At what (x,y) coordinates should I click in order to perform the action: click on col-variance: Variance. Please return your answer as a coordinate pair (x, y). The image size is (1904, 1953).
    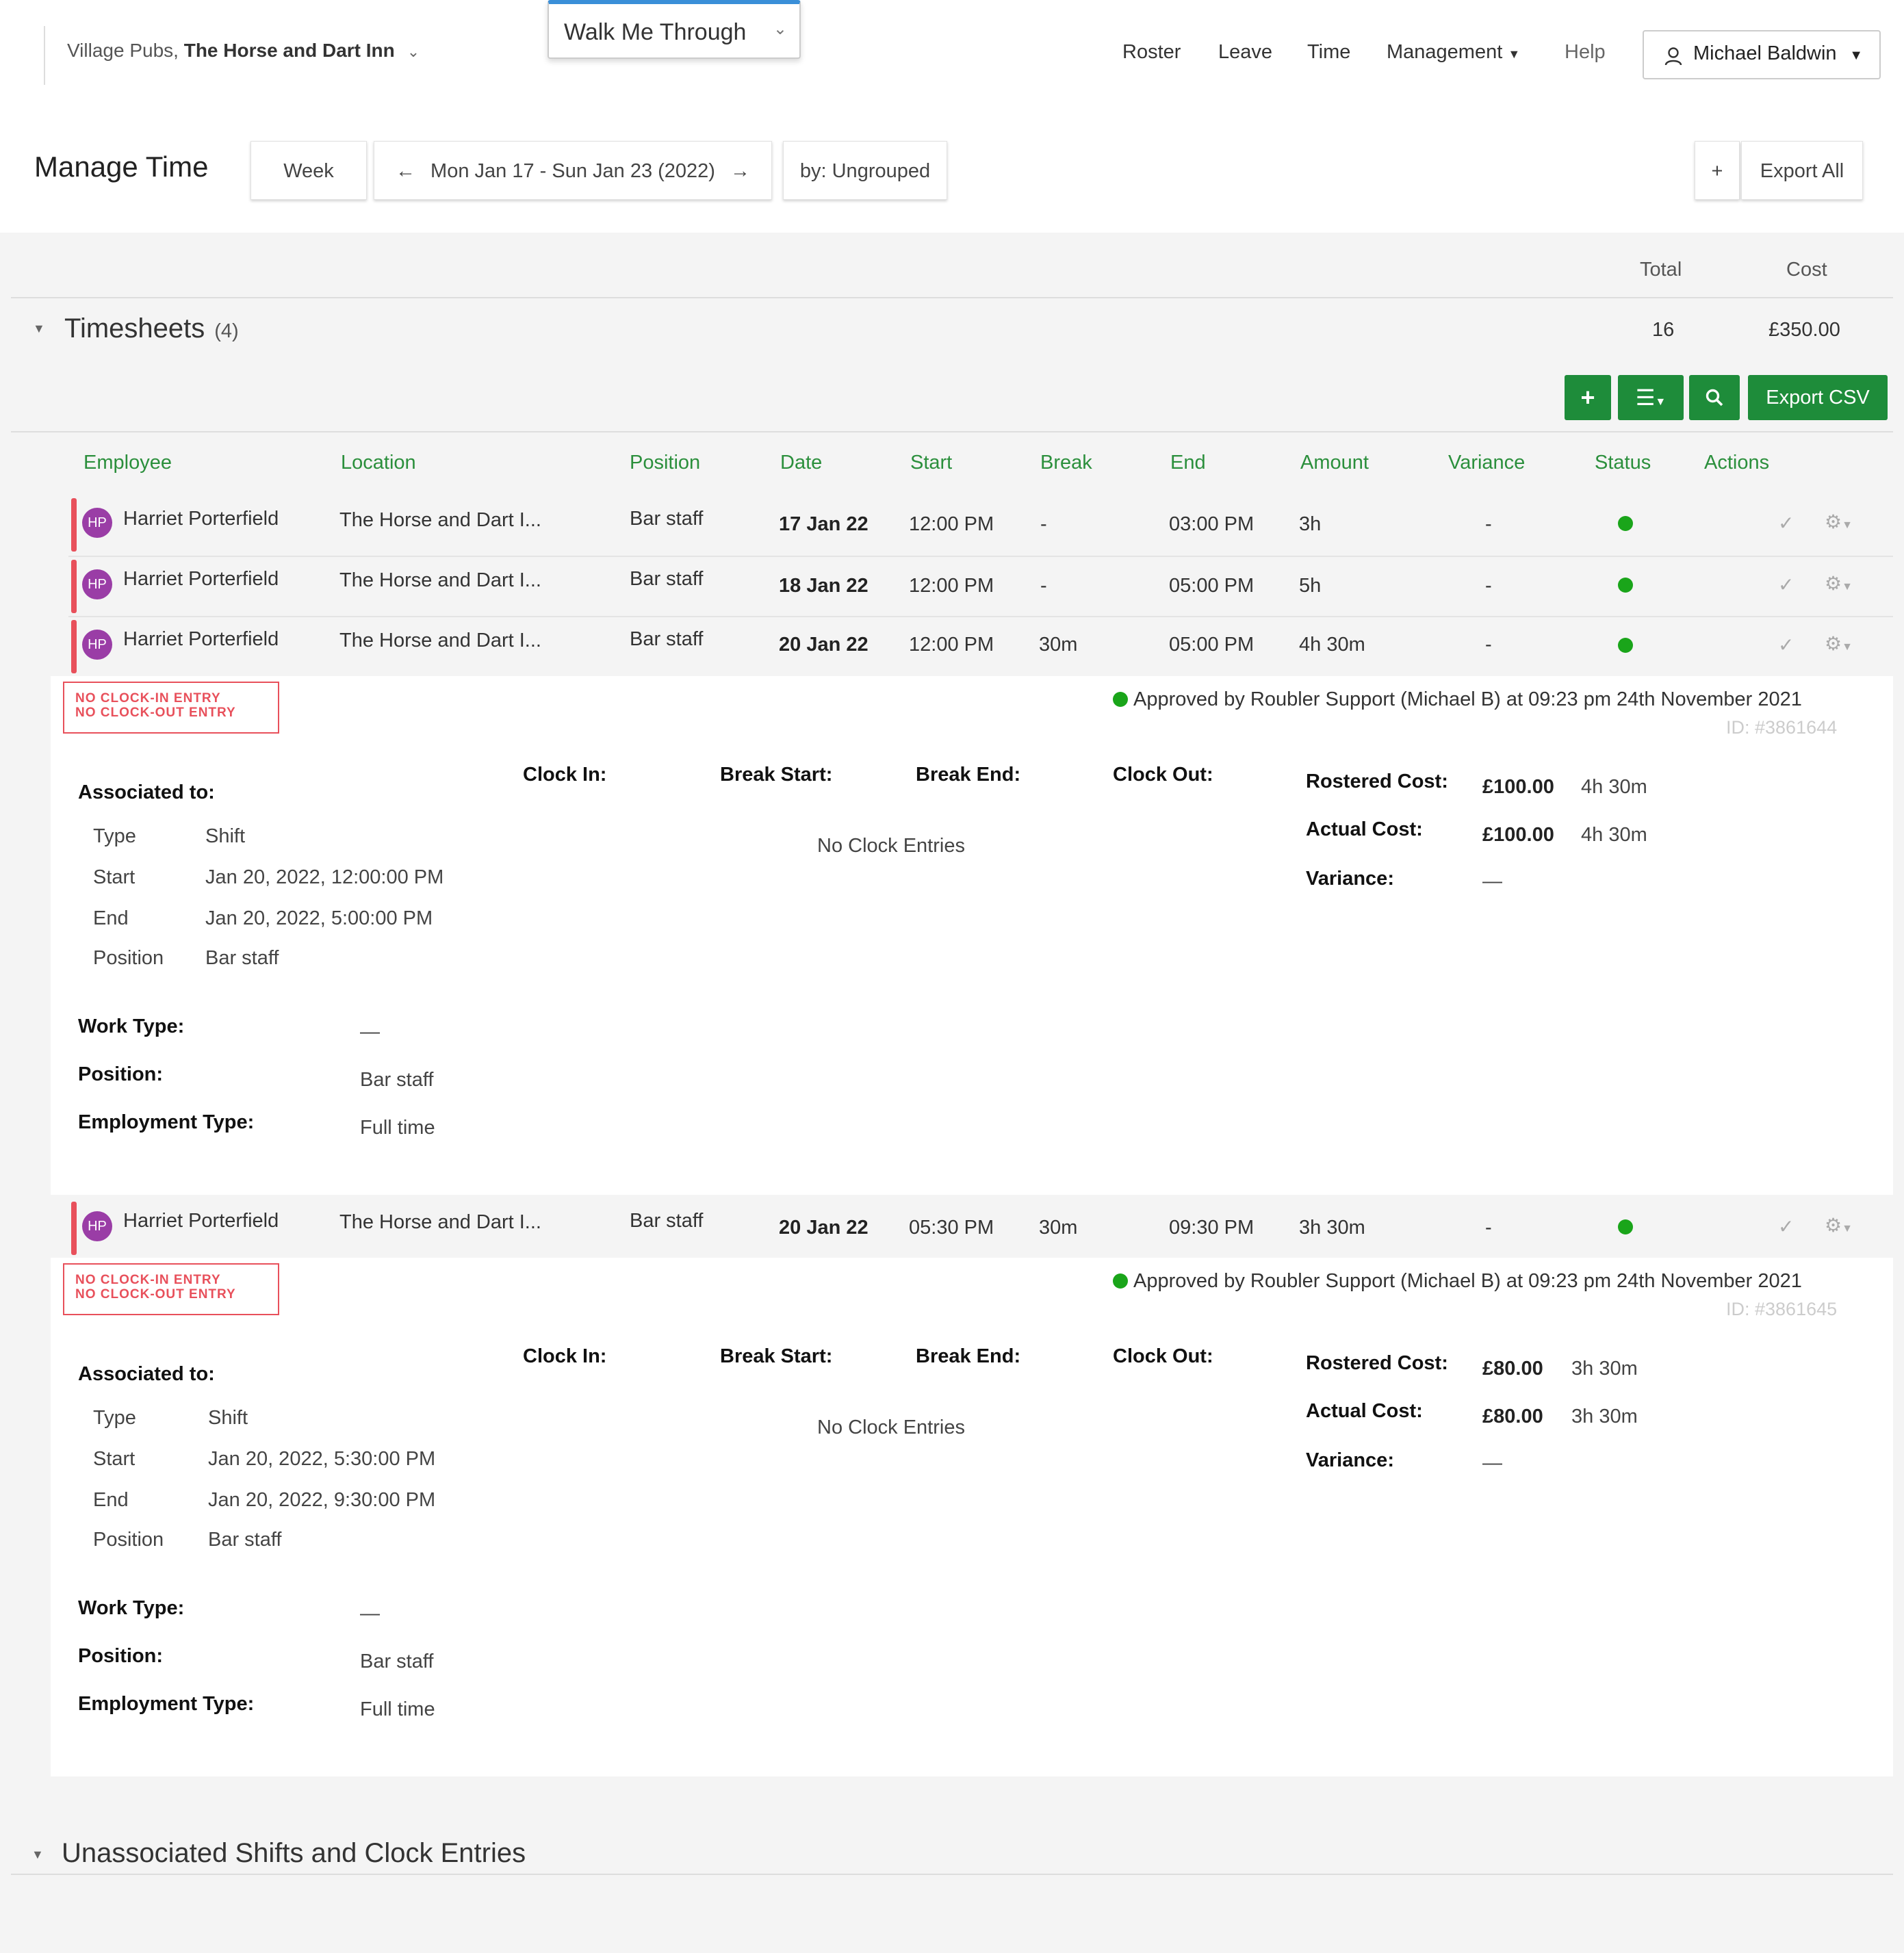
    Looking at the image, I should click on (1486, 463).